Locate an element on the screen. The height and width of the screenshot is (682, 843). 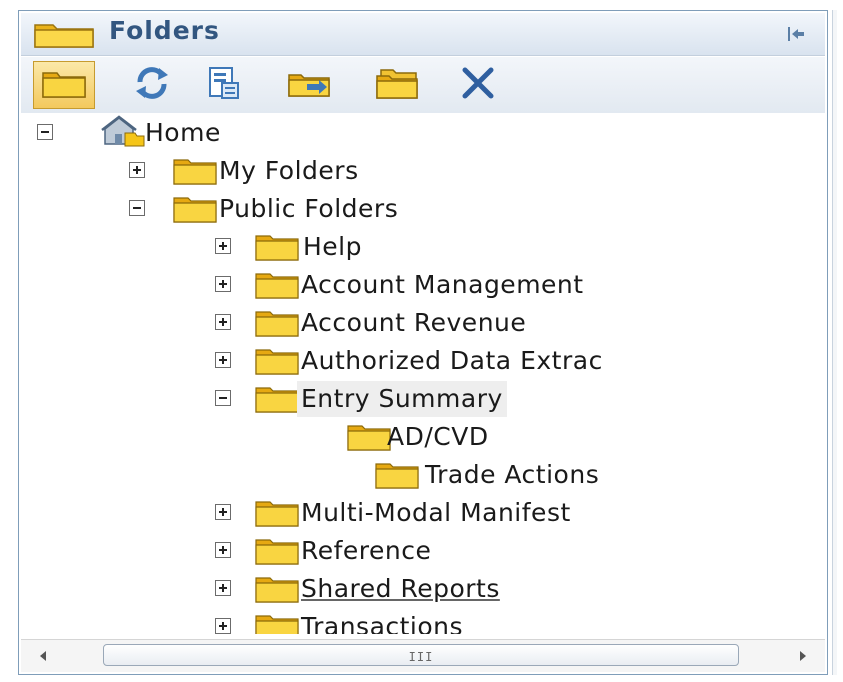
home-icon is located at coordinates (123, 133).